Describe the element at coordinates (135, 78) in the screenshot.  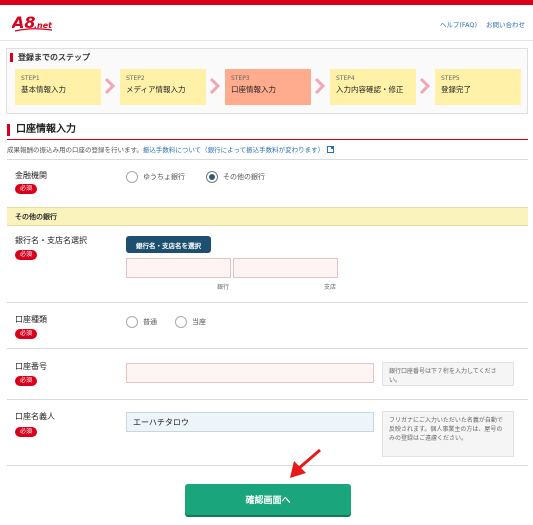
I see `step-number: STEP2` at that location.